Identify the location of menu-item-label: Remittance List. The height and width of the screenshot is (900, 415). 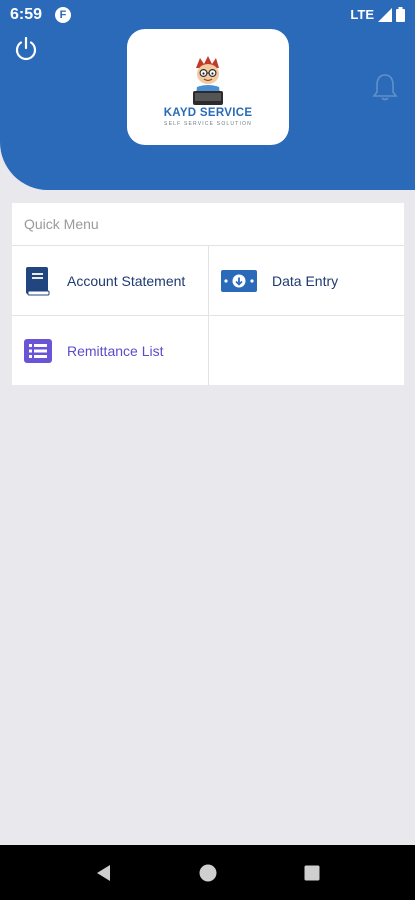
(115, 350).